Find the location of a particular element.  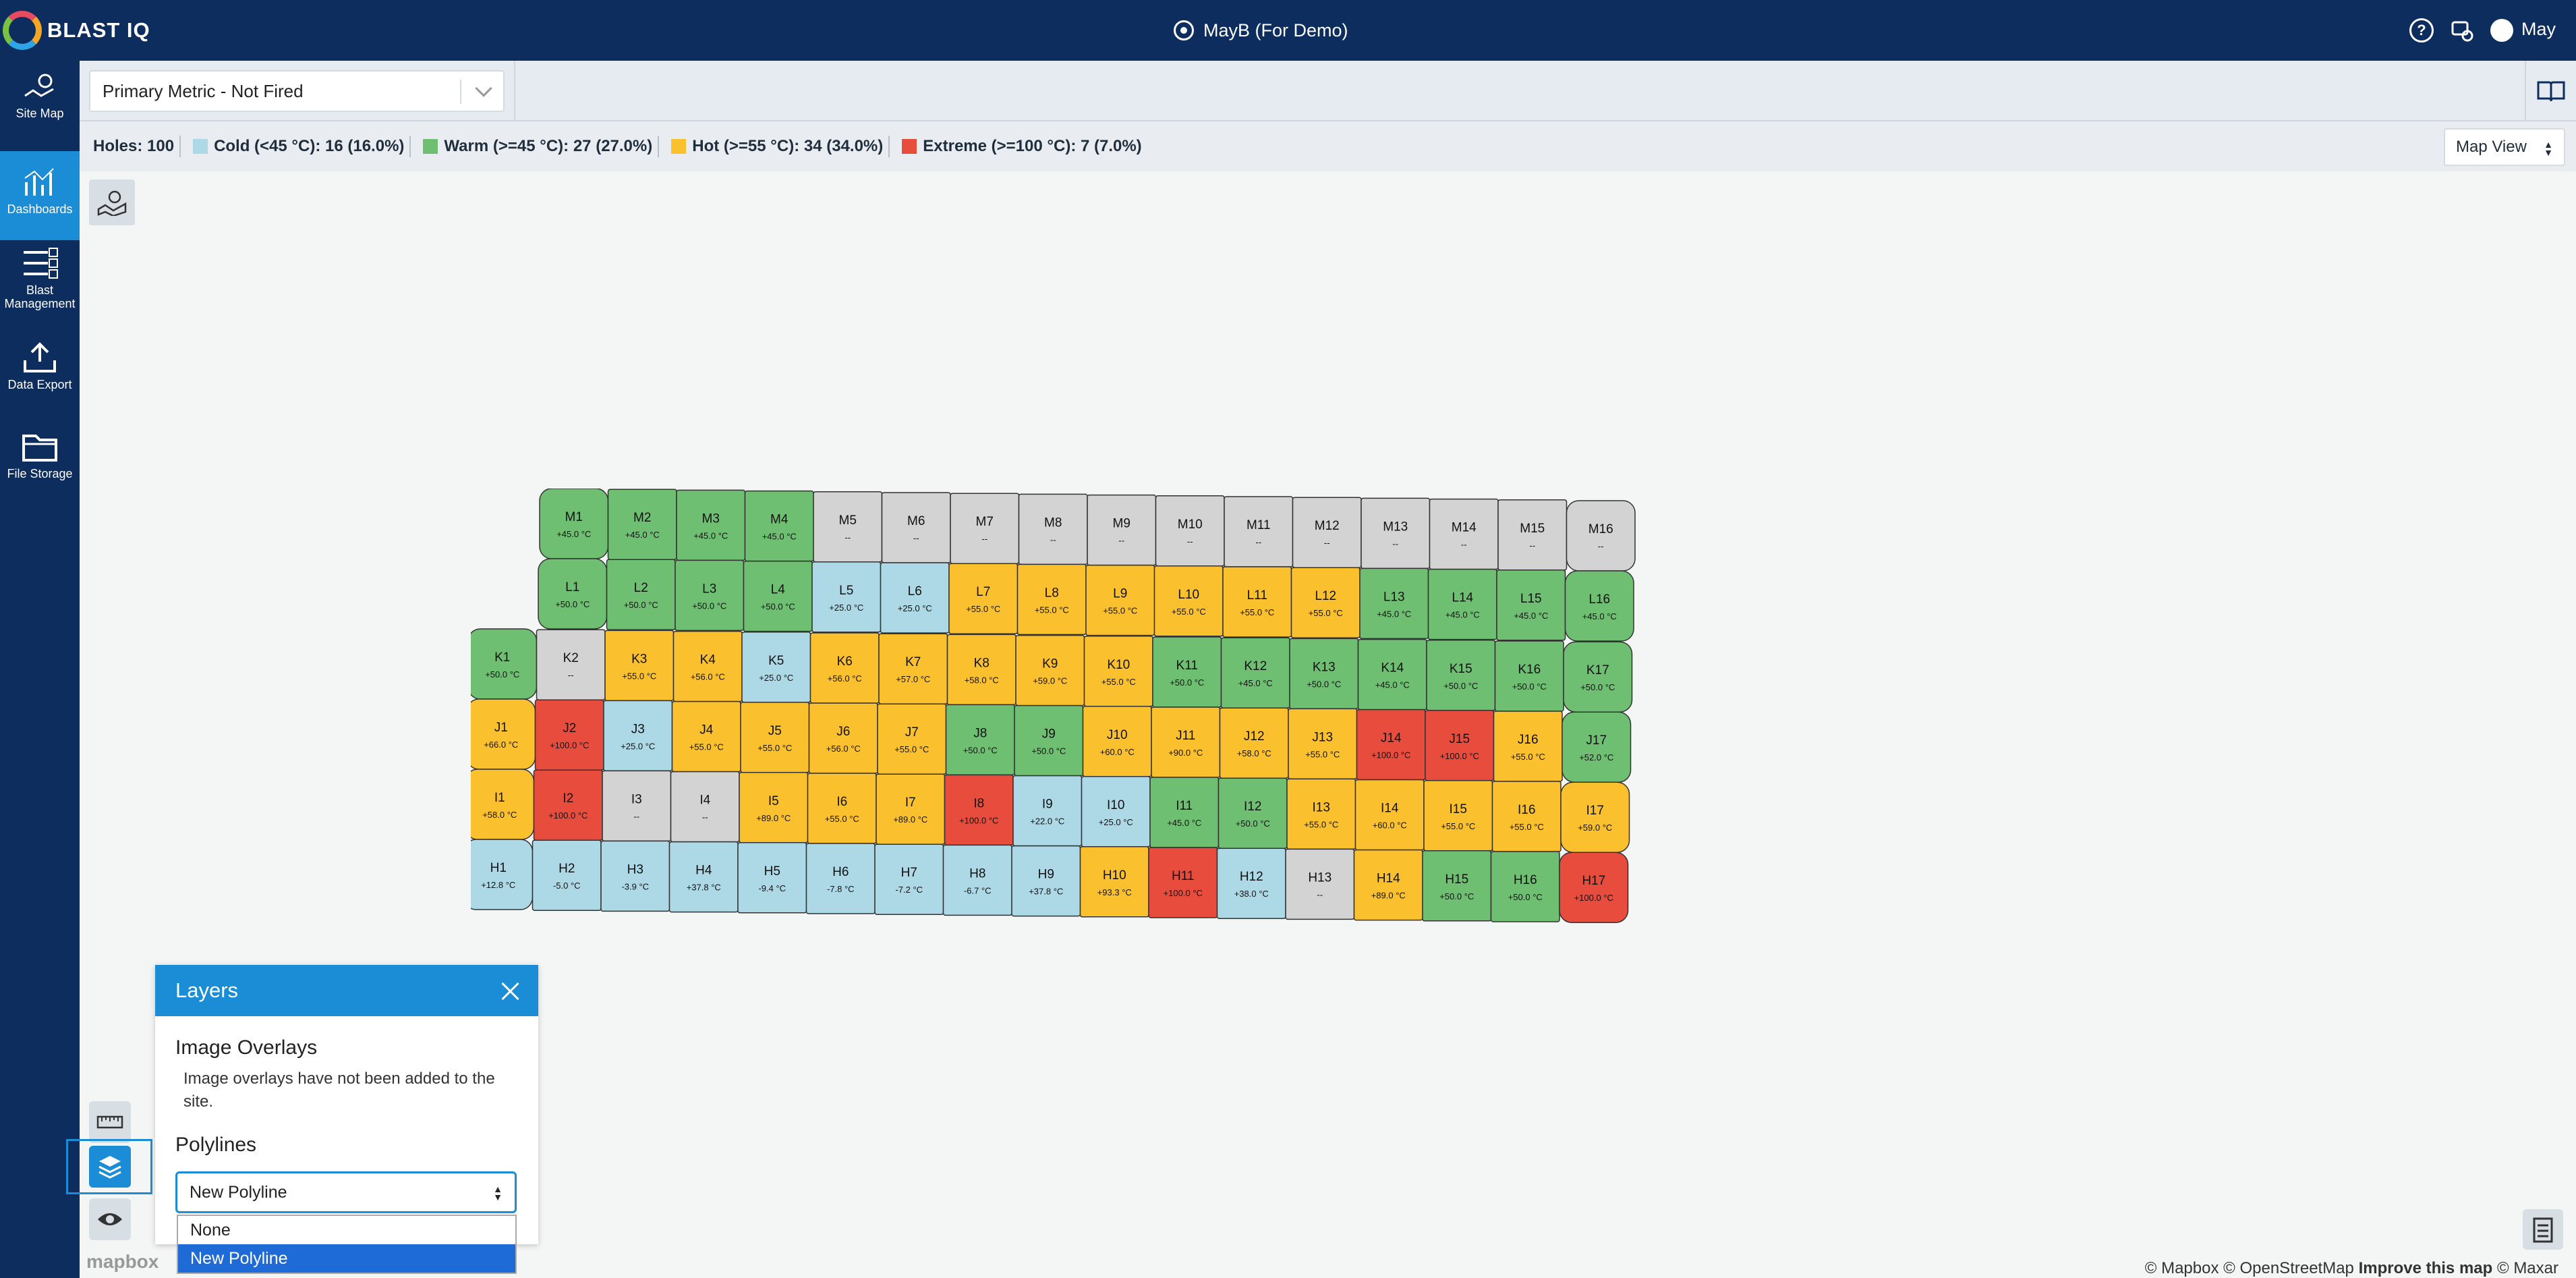

polyline-select: New Polyline ▲ ▼ is located at coordinates (346, 1192).